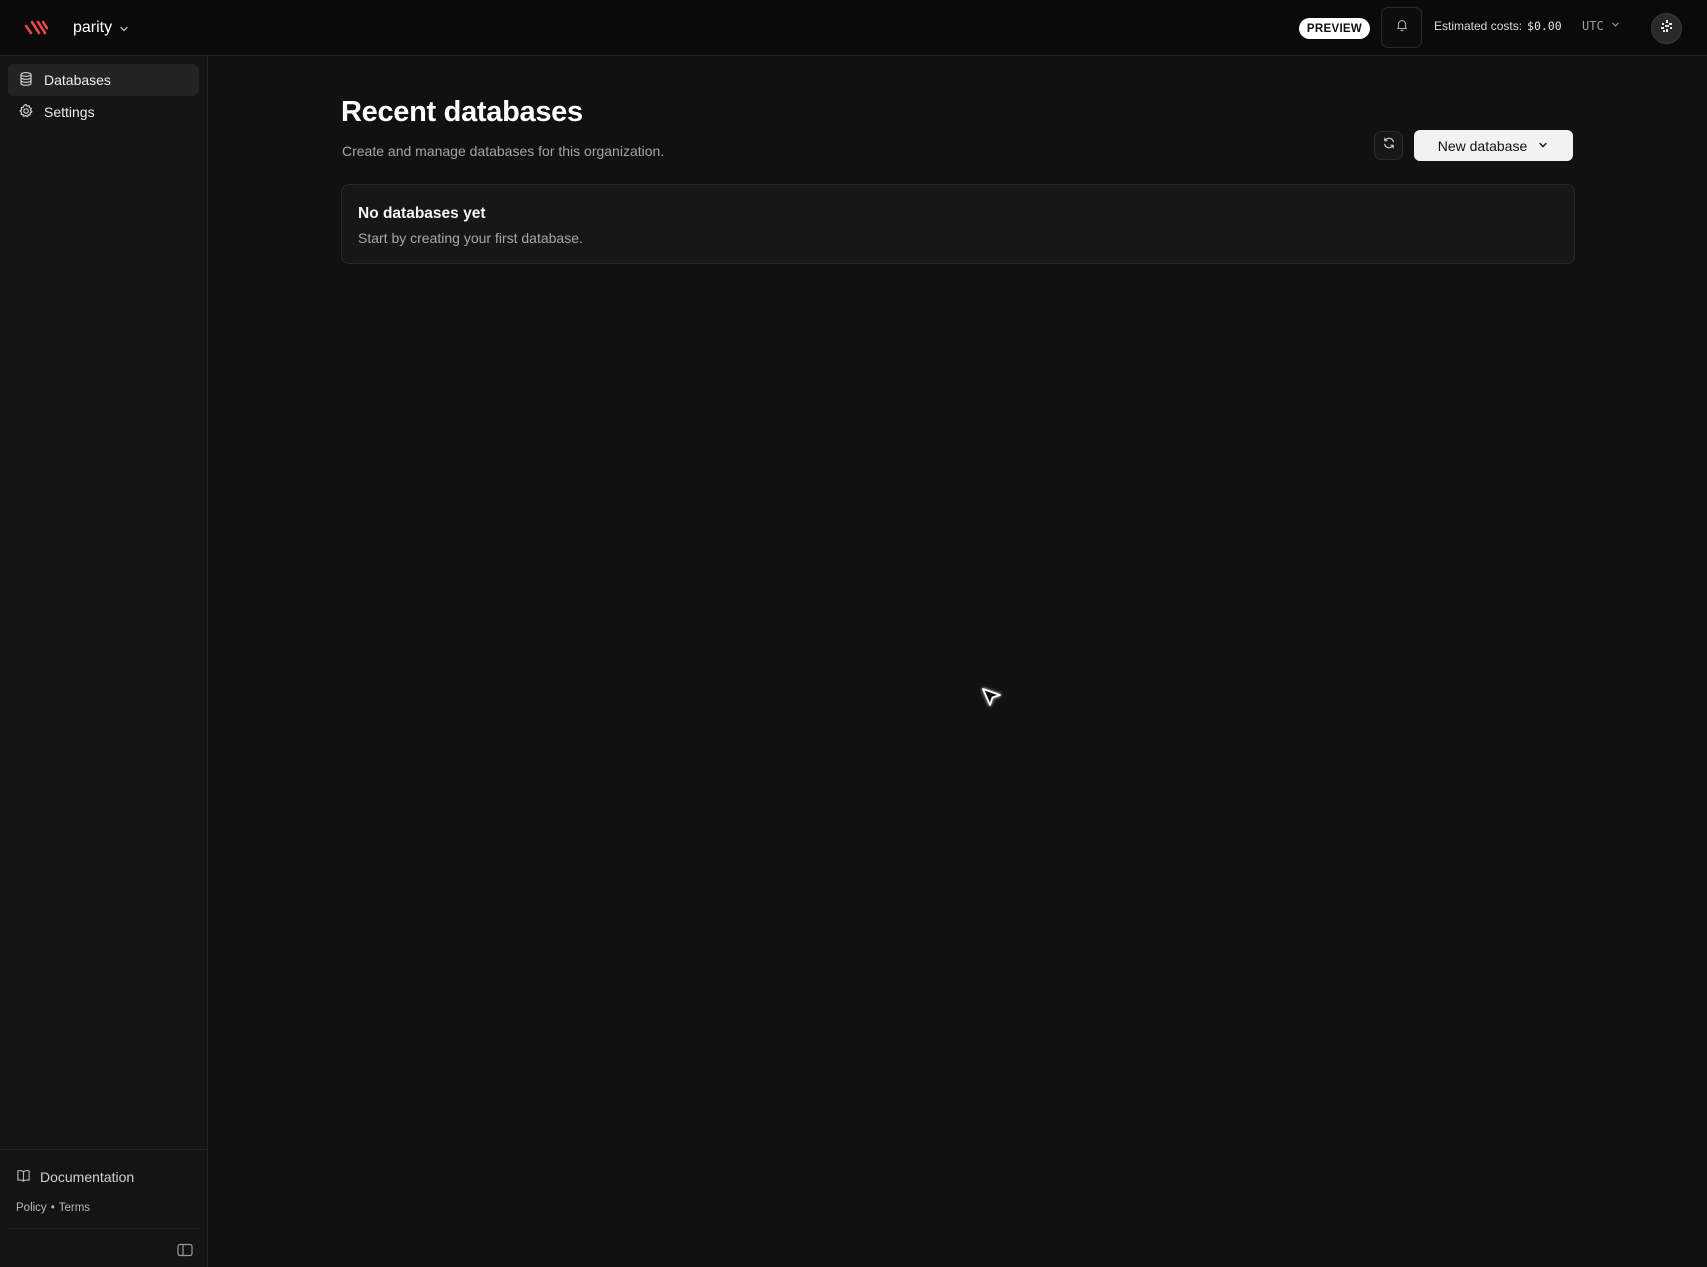 This screenshot has width=1707, height=1267. I want to click on costs-label: Estimated costs:, so click(1478, 26).